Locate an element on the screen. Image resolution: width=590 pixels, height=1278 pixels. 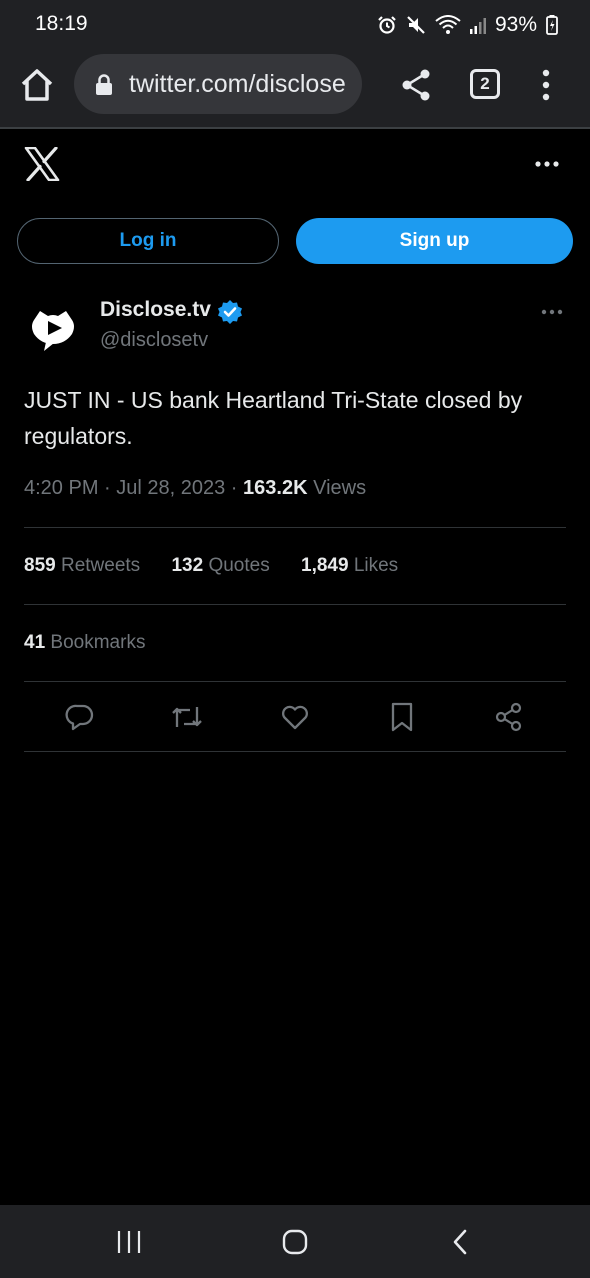
signal-icon is located at coordinates (477, 26).